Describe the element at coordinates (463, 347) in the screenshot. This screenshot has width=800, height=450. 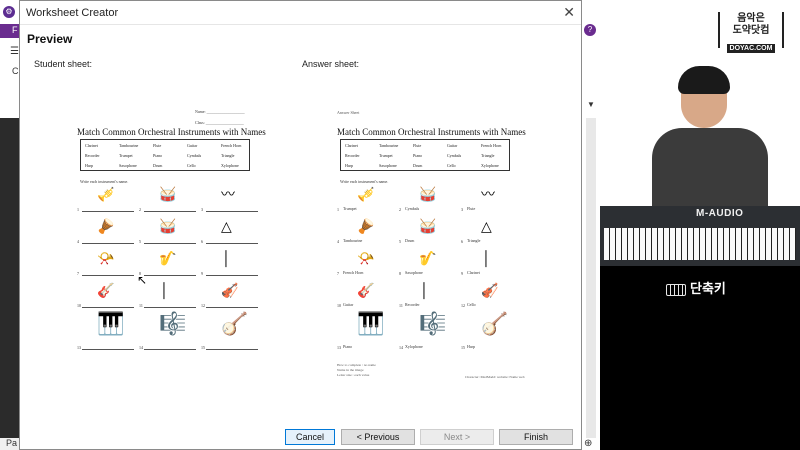
I see `item-number: 15` at that location.